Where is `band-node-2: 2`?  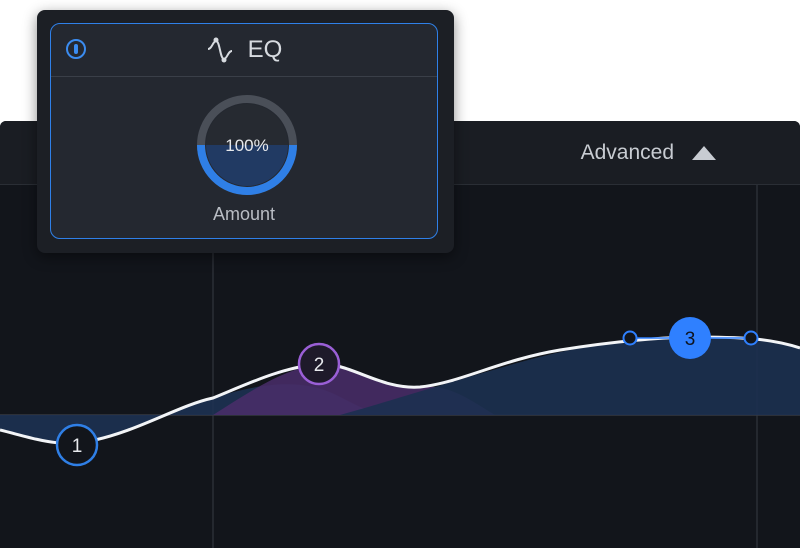
band-node-2: 2 is located at coordinates (319, 364).